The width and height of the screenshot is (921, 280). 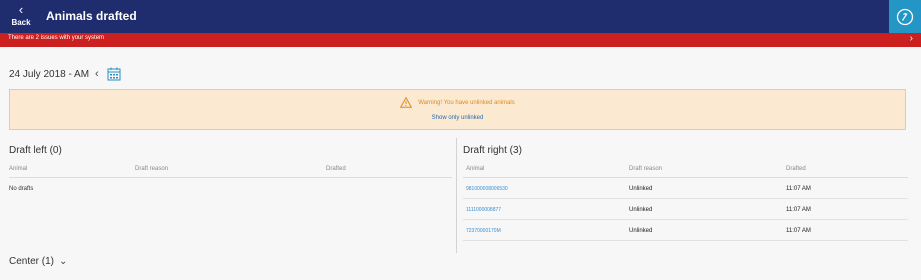 What do you see at coordinates (456, 195) in the screenshot?
I see `panel-divider` at bounding box center [456, 195].